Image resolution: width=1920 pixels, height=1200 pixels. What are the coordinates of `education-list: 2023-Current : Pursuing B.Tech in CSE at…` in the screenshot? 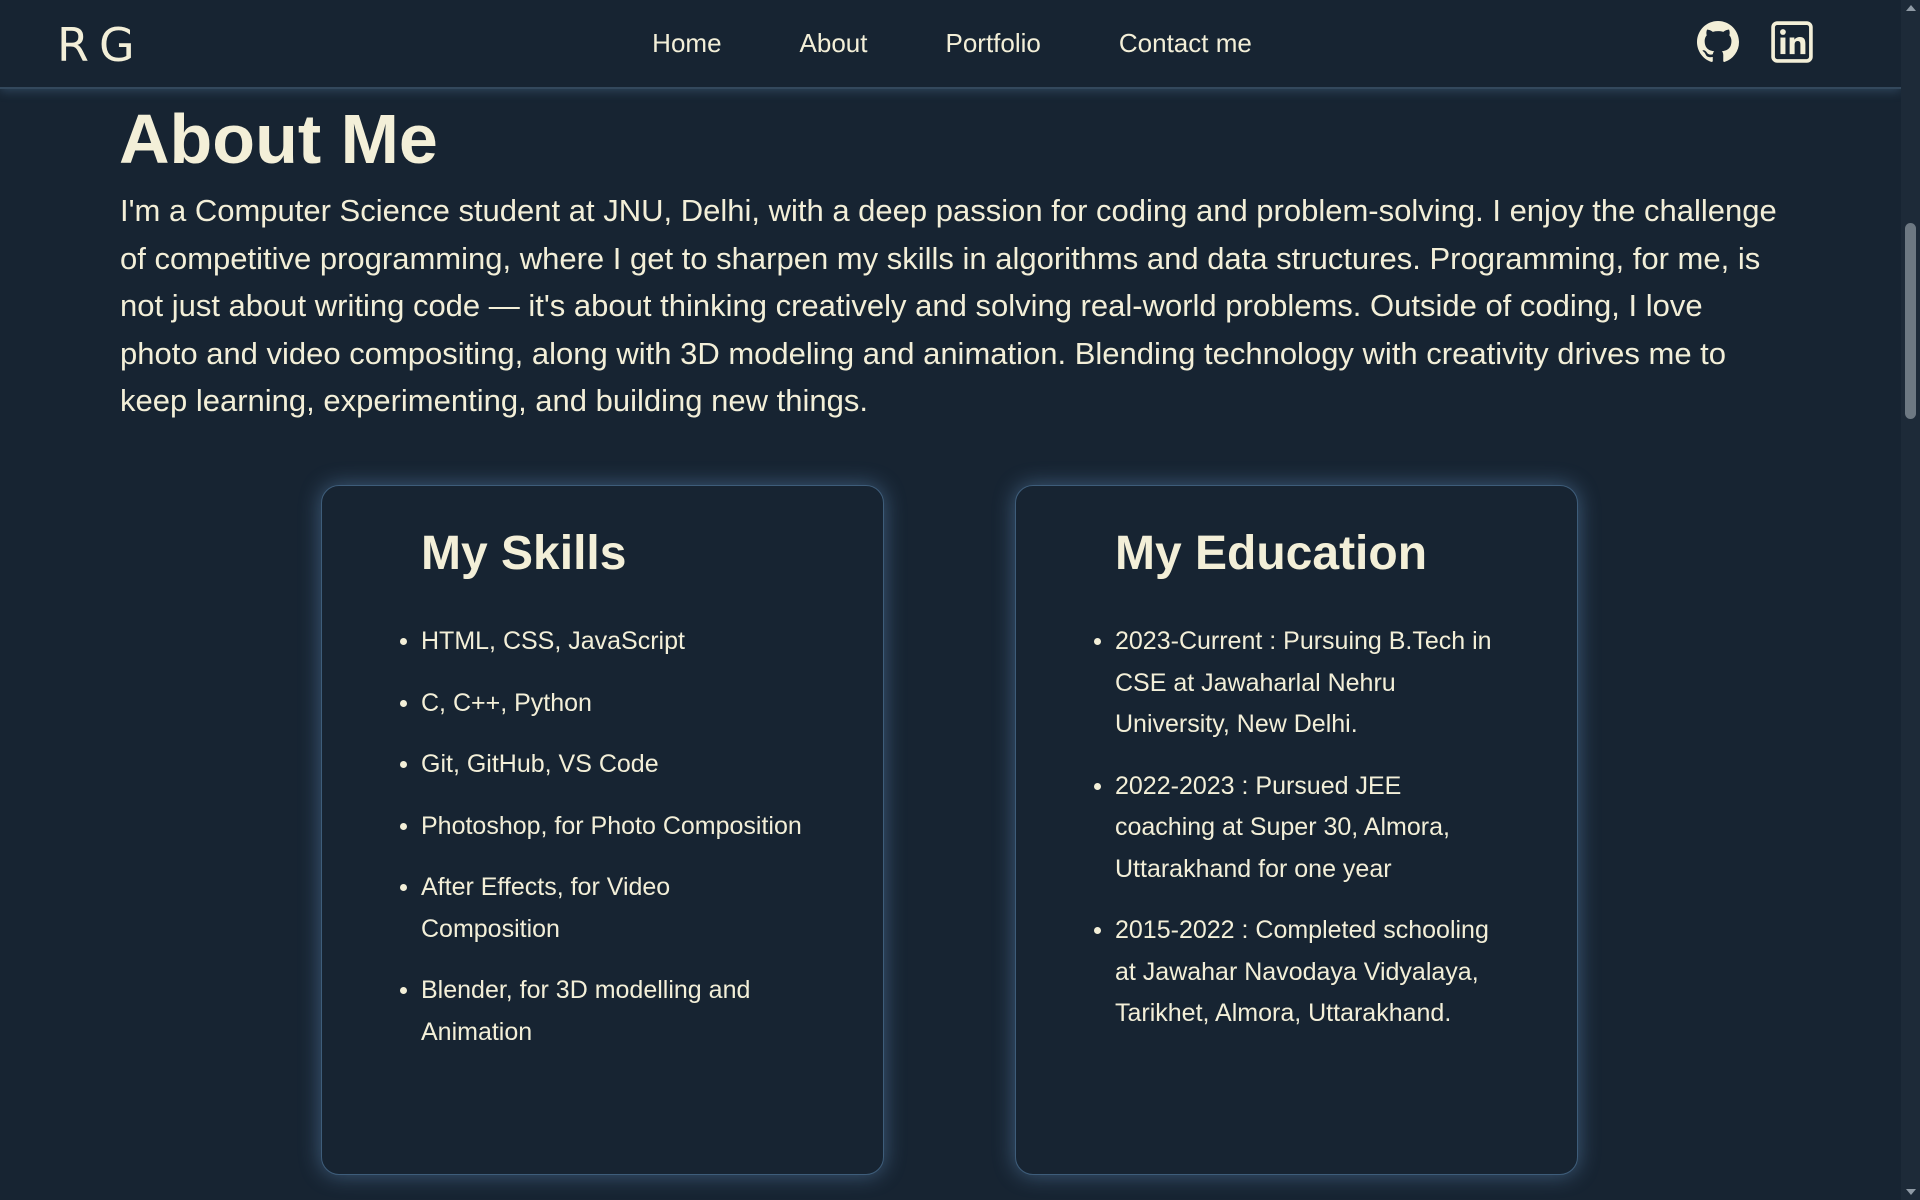 It's located at (1299, 838).